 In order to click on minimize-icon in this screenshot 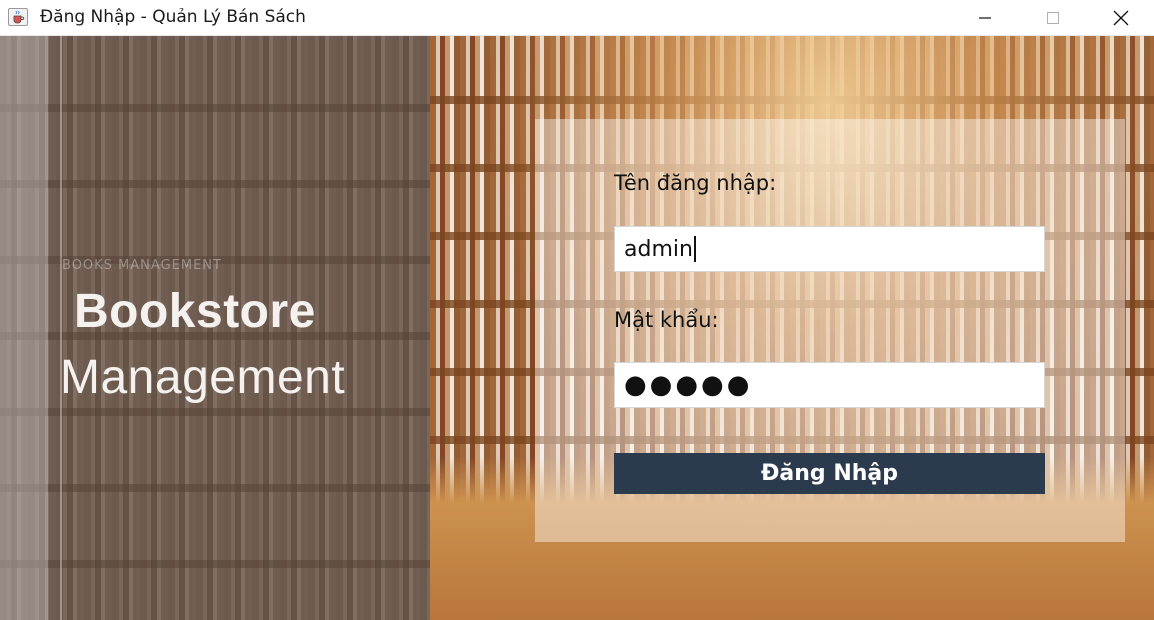, I will do `click(985, 18)`.